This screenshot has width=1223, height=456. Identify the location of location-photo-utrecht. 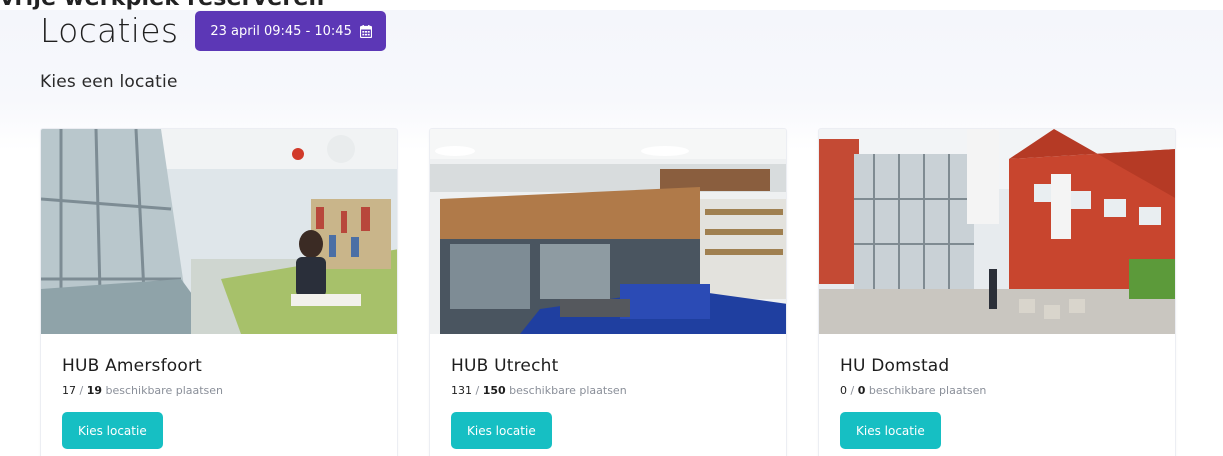
(608, 231).